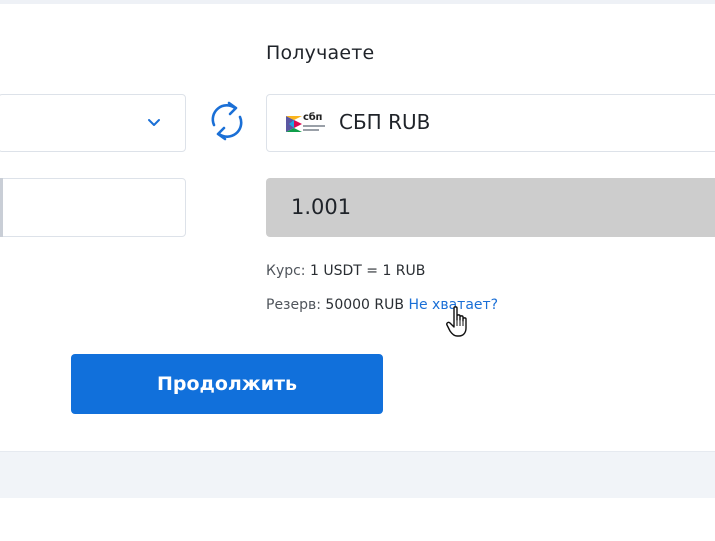 The image size is (715, 541). Describe the element at coordinates (227, 384) in the screenshot. I see `continue-button: Продолжить` at that location.